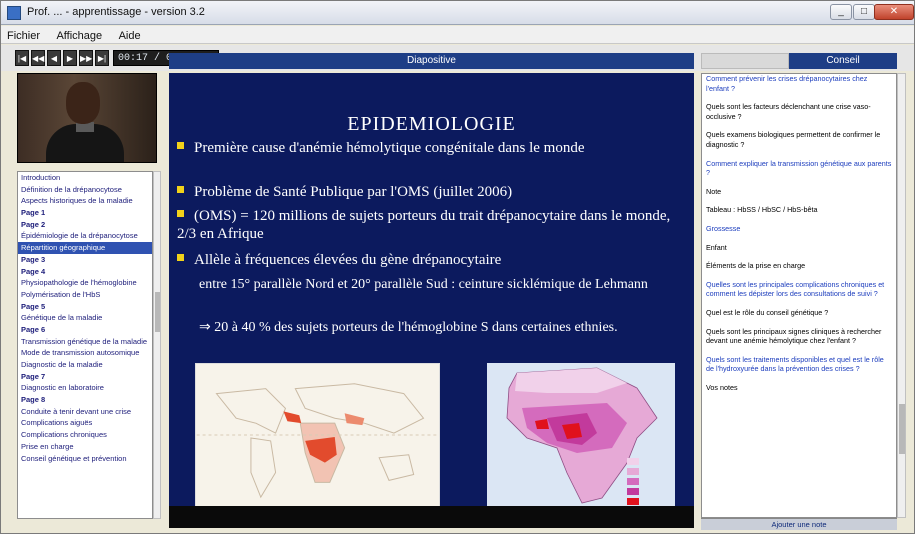  I want to click on toc-item: Page 8, so click(85, 400).